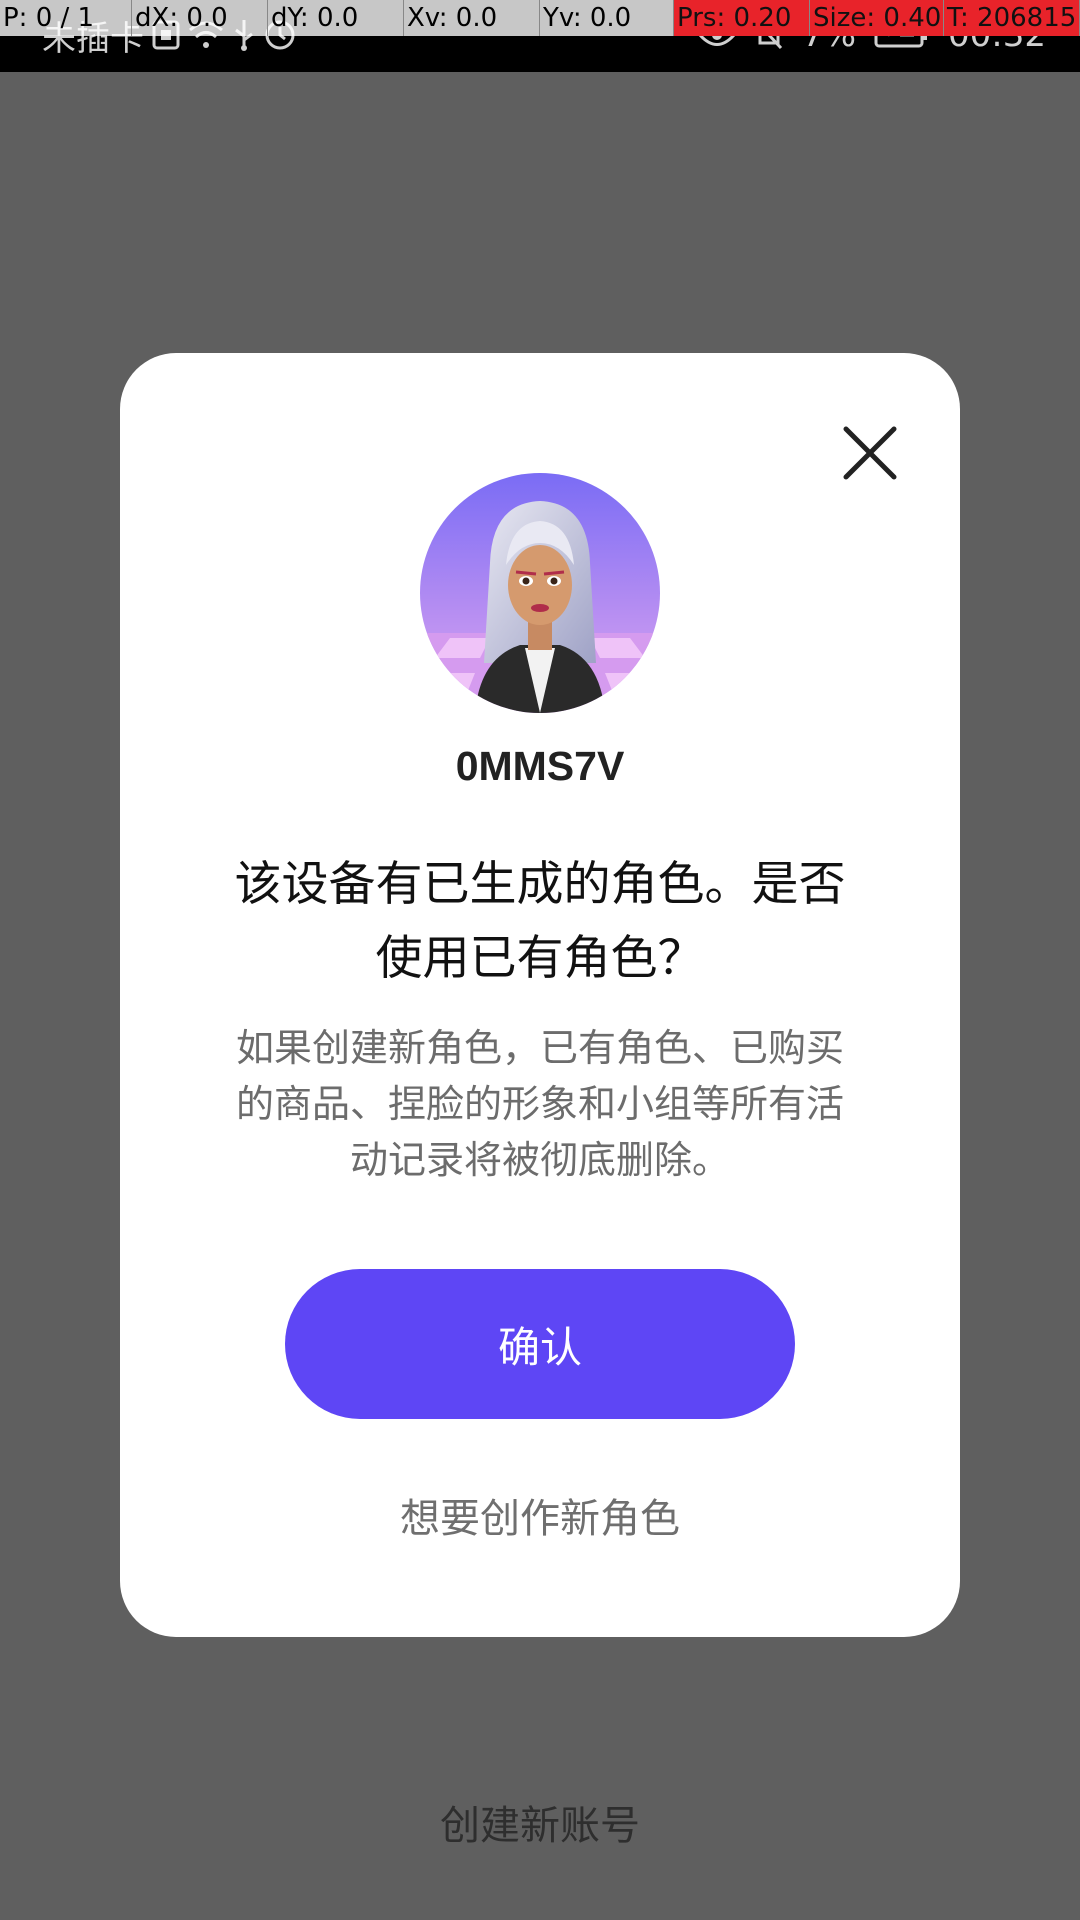 The height and width of the screenshot is (1920, 1080). I want to click on debug-prs: Prs: 0.20, so click(742, 18).